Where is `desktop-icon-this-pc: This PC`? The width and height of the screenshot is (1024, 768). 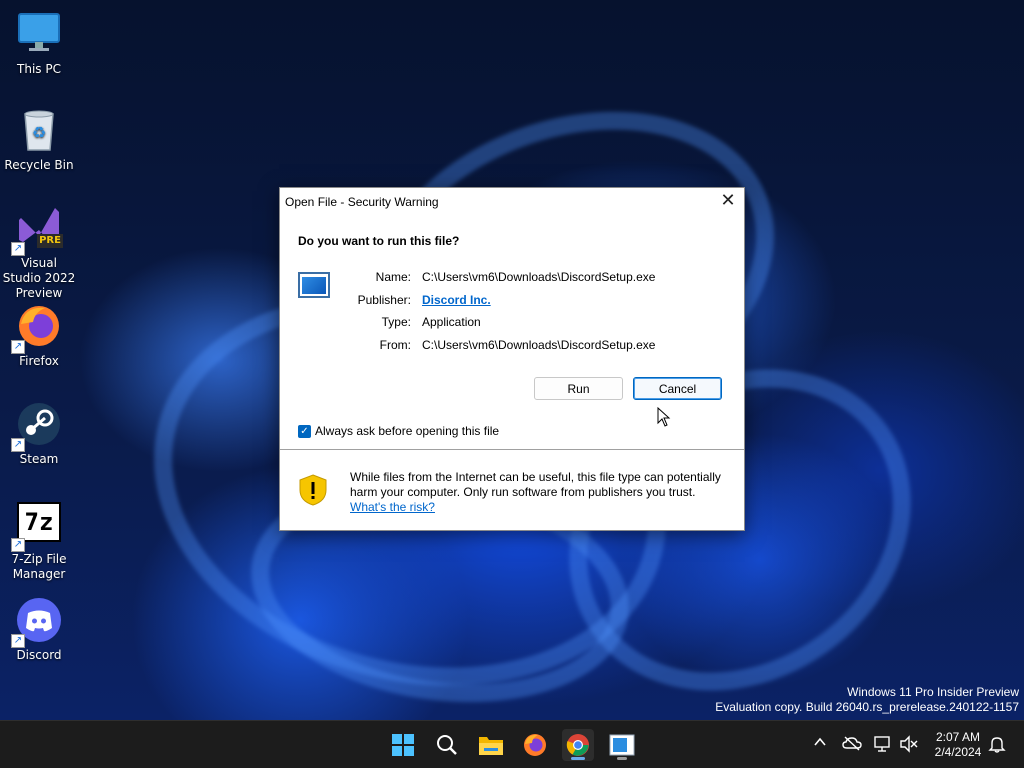
desktop-icon-this-pc: This PC is located at coordinates (39, 43).